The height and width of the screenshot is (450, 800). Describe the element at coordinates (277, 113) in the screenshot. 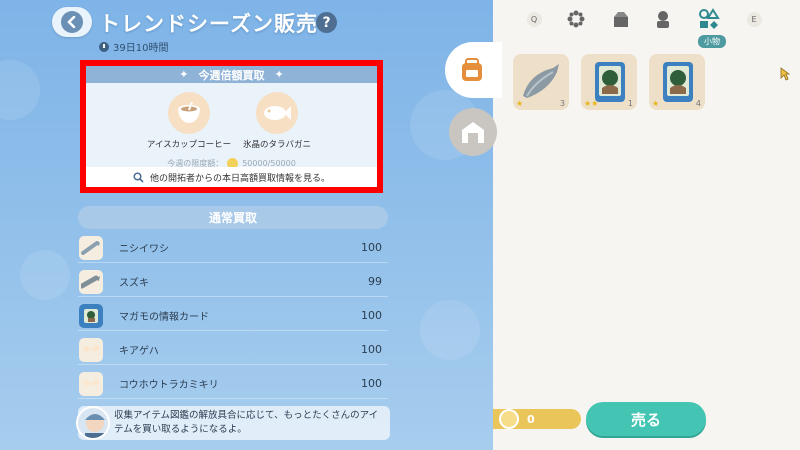

I see `fish-icon` at that location.